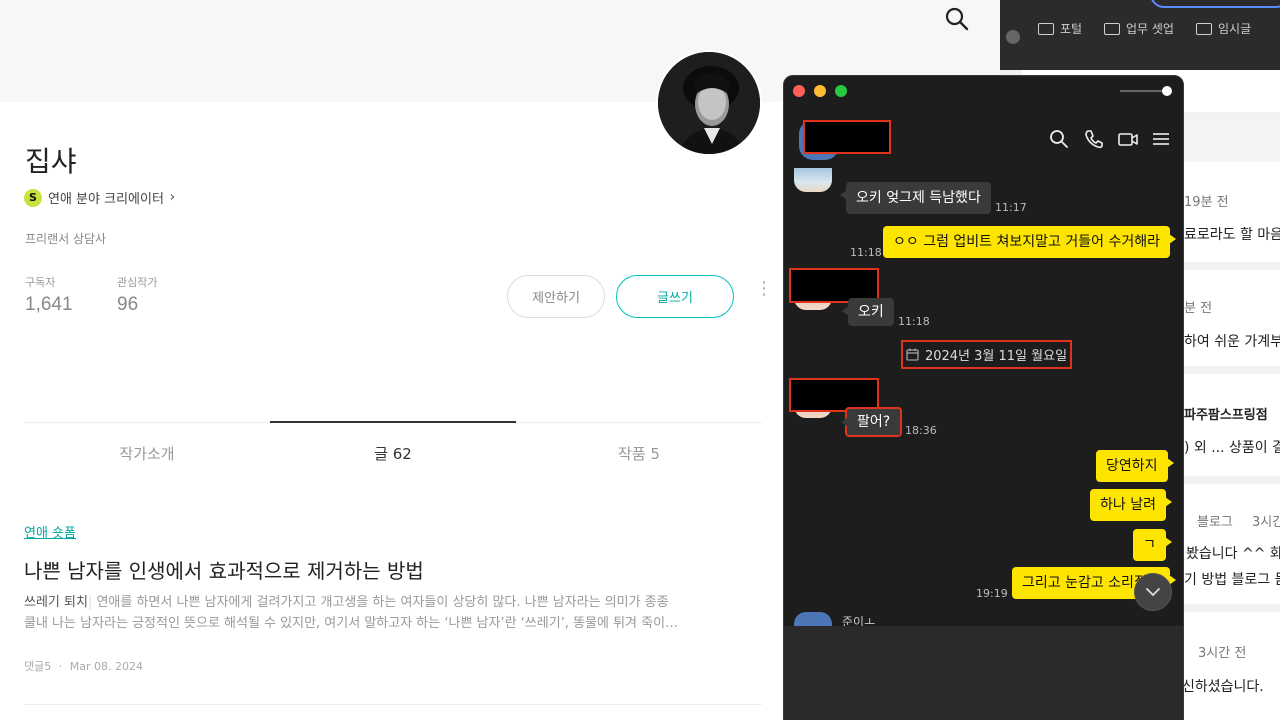 The image size is (1280, 720). What do you see at coordinates (1152, 545) in the screenshot?
I see `outgoing-message: ㄱ` at bounding box center [1152, 545].